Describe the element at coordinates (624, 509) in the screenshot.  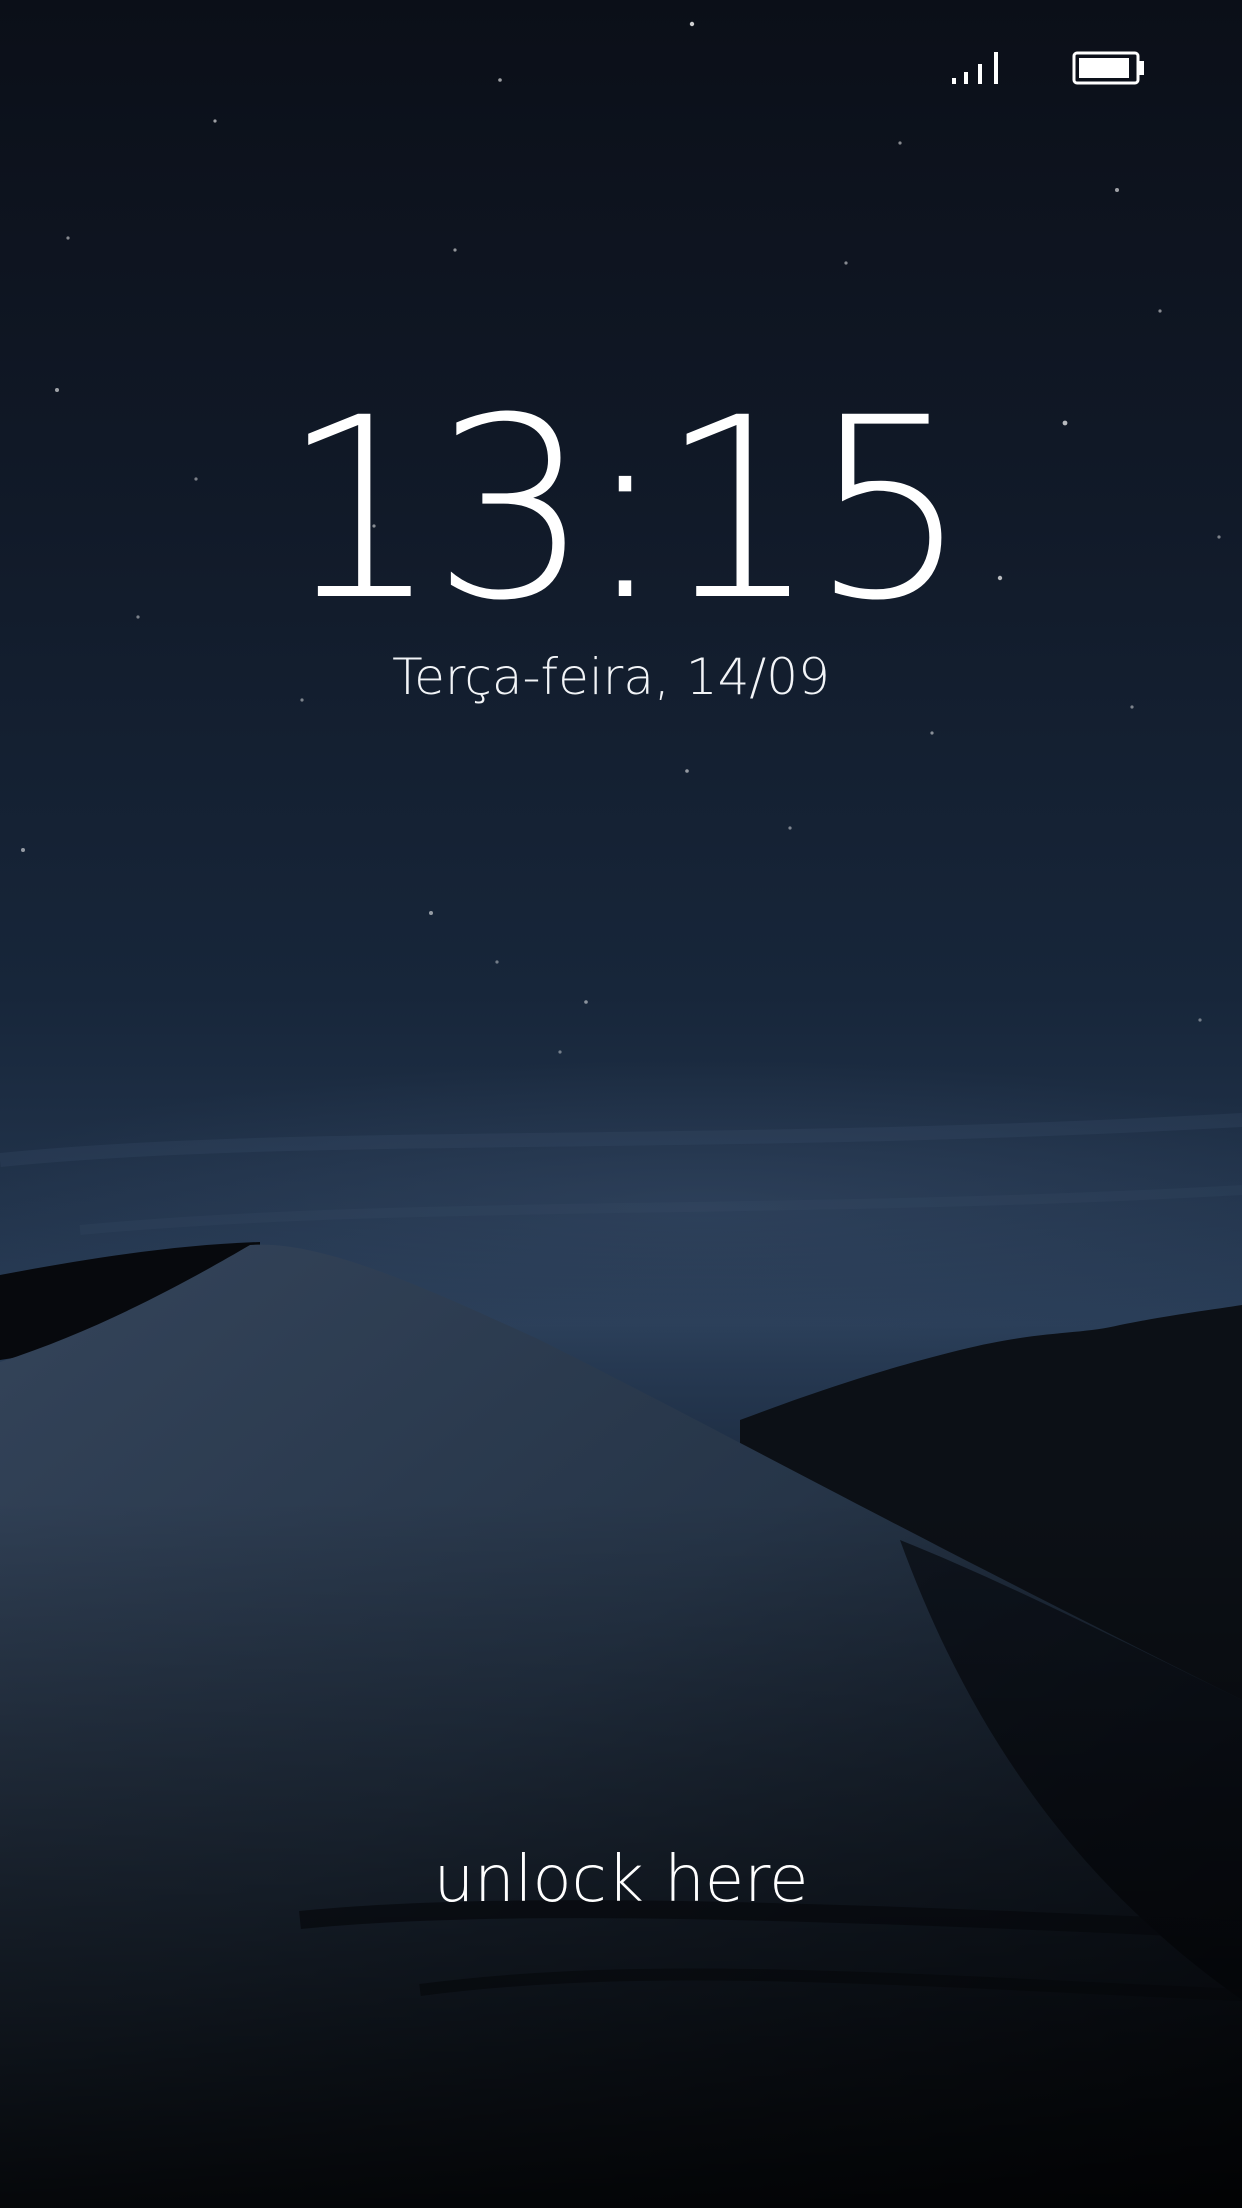
I see `clock-time: 13:15` at that location.